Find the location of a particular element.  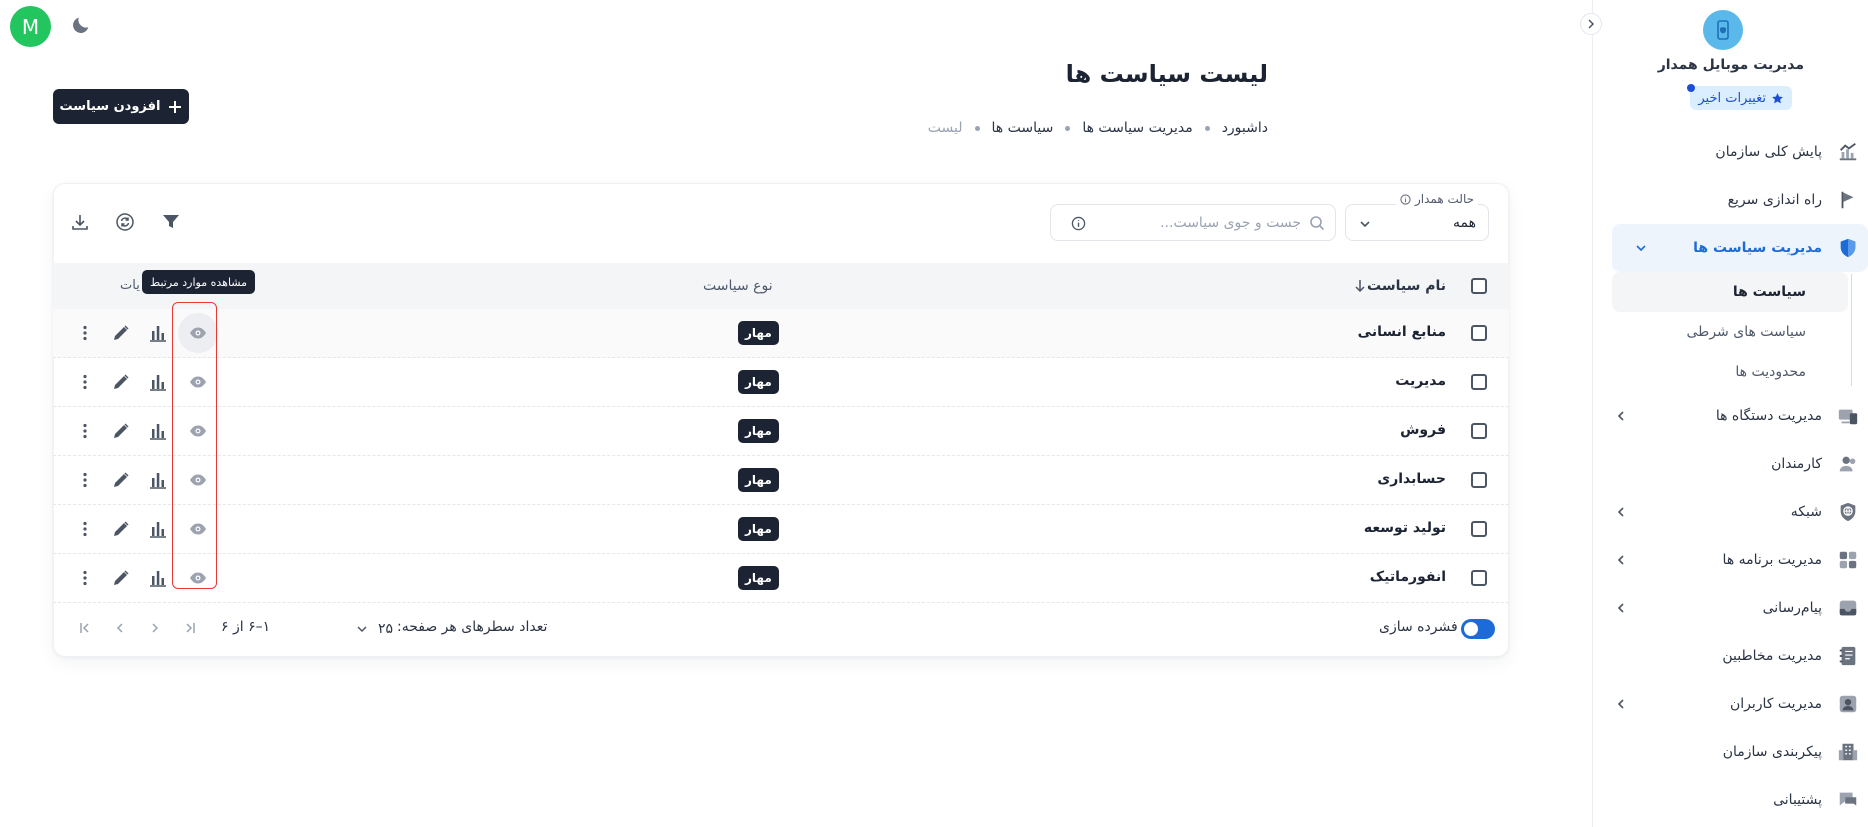

sidebar-collapse-button is located at coordinates (1591, 24).